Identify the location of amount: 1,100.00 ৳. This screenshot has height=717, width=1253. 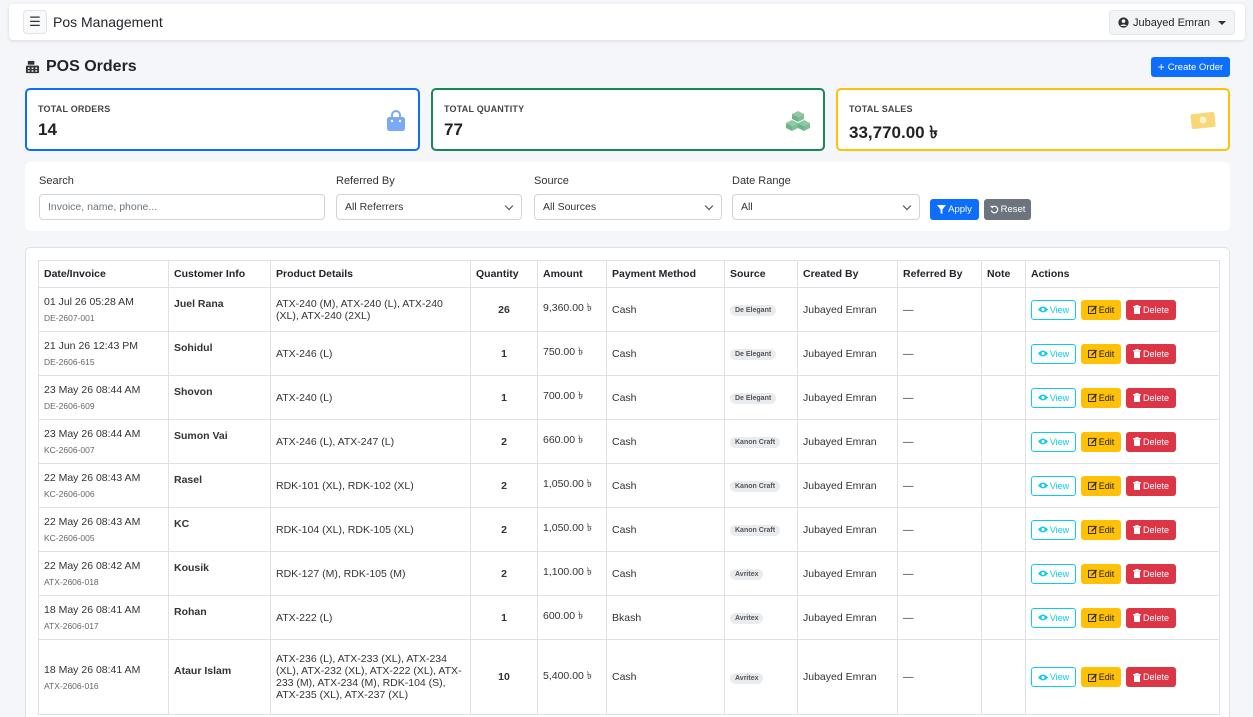
(572, 573).